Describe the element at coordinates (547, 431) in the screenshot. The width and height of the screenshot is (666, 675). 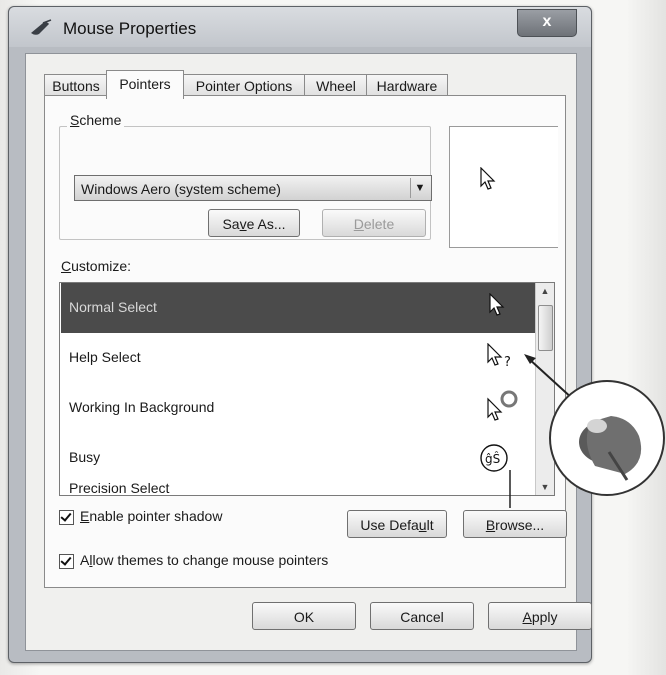
I see `callout-pointer-arrow` at that location.